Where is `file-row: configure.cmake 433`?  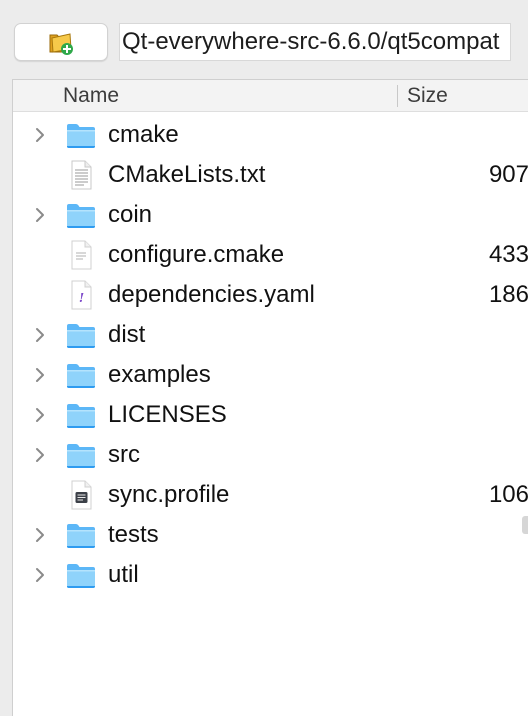
file-row: configure.cmake 433 is located at coordinates (270, 255).